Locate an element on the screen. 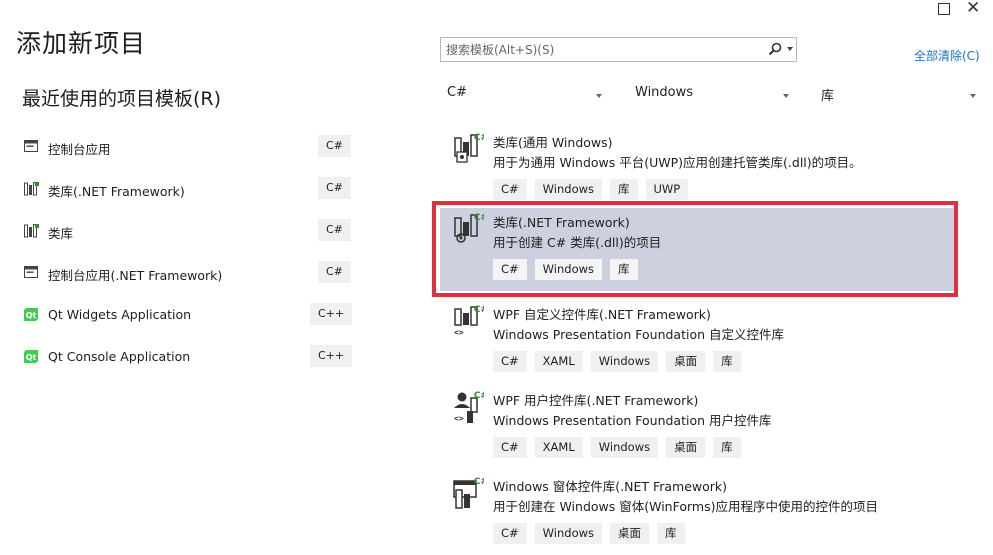 This screenshot has width=993, height=555. template-description: Windows Presentation Foundation 用户控件库 is located at coordinates (632, 420).